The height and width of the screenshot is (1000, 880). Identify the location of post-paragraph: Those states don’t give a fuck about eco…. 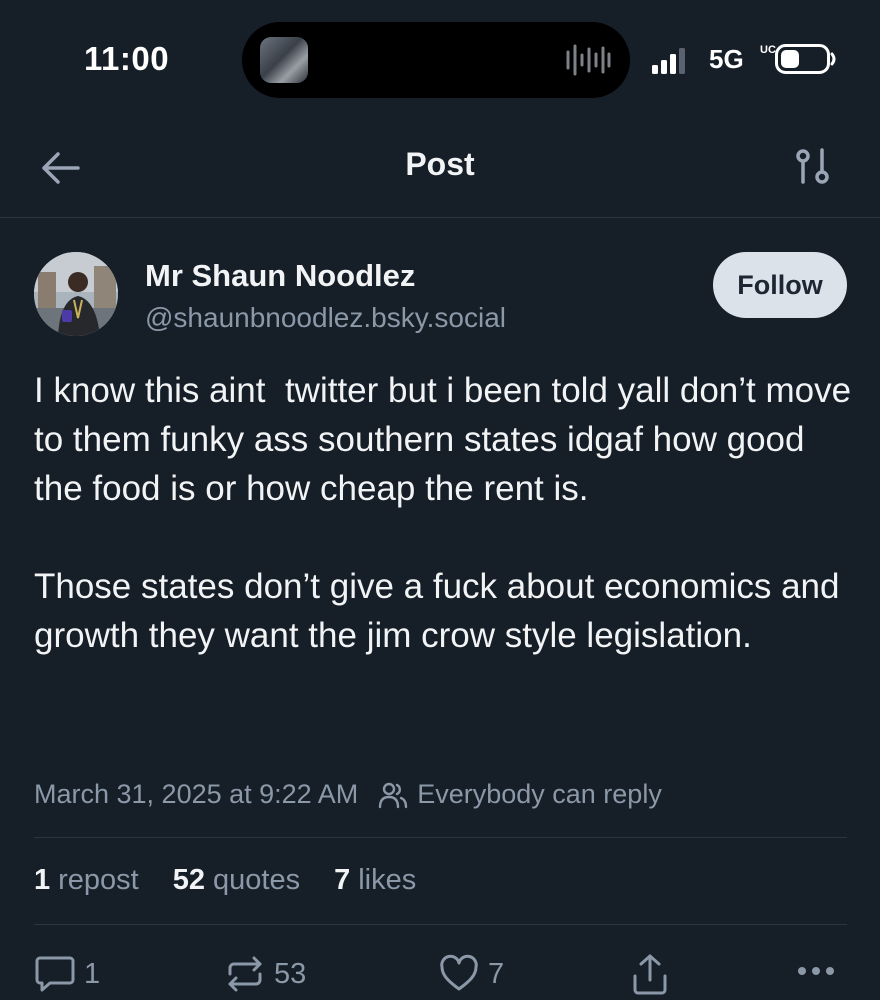
(442, 611).